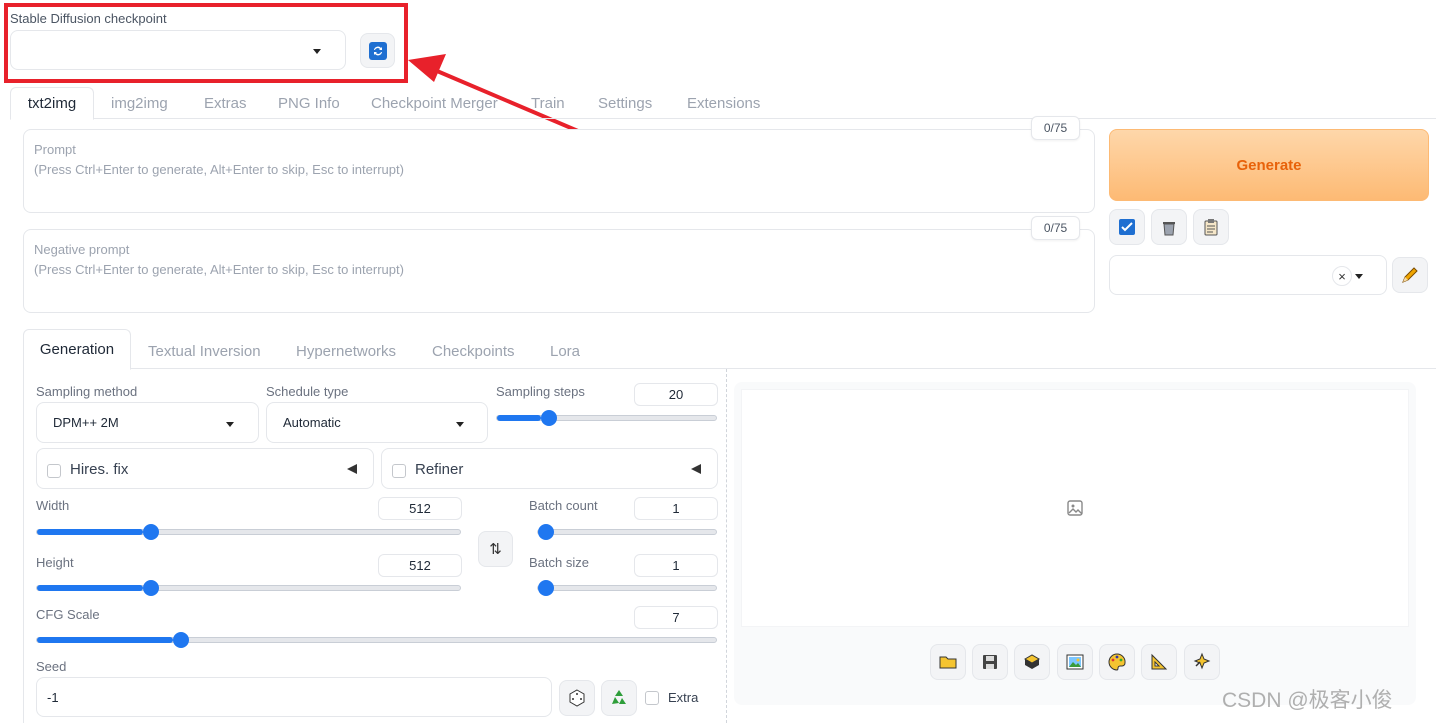 The width and height of the screenshot is (1436, 723). I want to click on dice-icon, so click(577, 698).